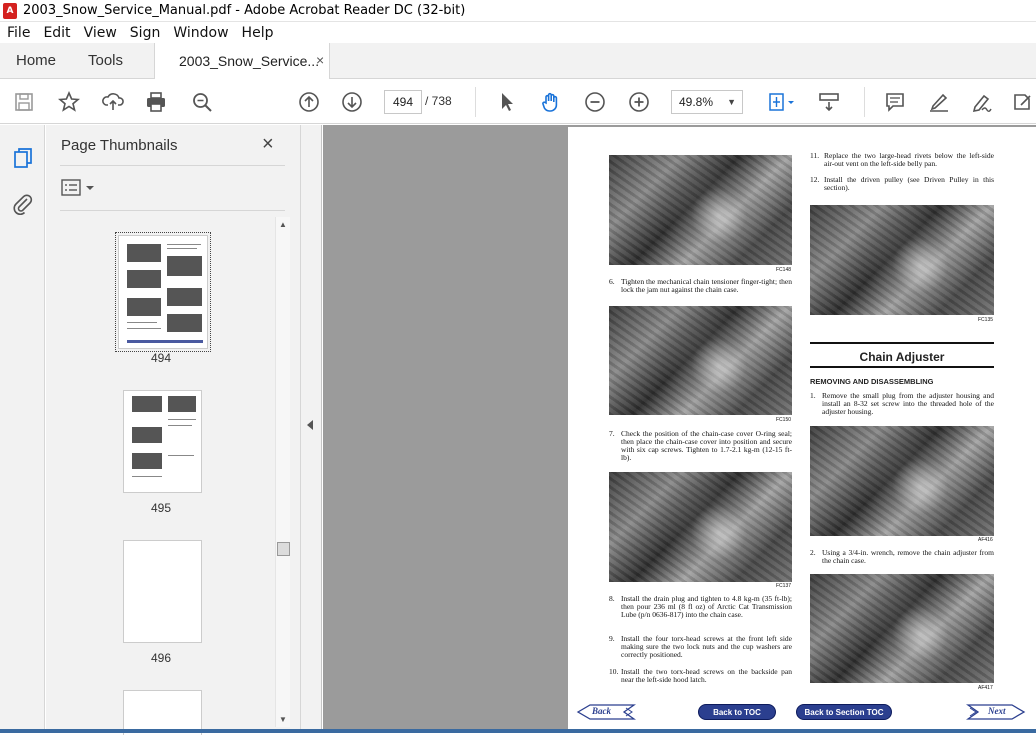 This screenshot has width=1036, height=735. Describe the element at coordinates (119, 145) in the screenshot. I see `panel-title: Page Thumbnails` at that location.